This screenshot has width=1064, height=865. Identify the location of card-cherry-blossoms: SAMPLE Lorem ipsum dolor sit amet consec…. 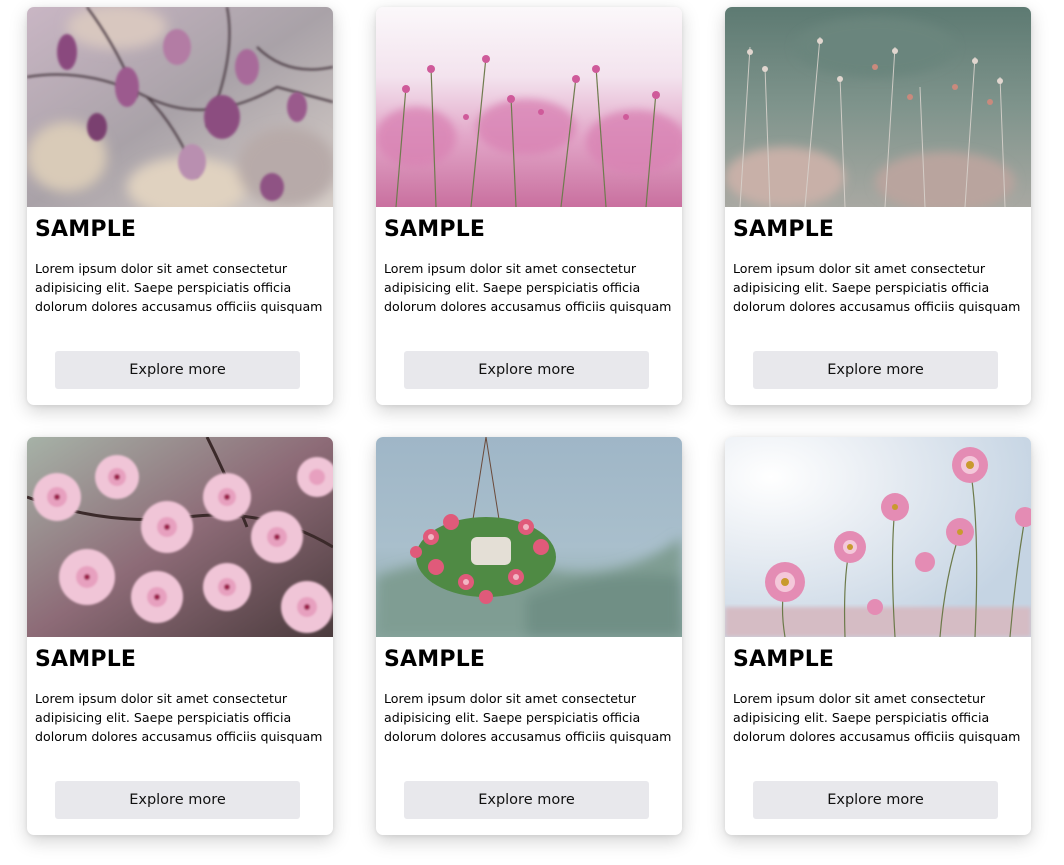
(180, 636).